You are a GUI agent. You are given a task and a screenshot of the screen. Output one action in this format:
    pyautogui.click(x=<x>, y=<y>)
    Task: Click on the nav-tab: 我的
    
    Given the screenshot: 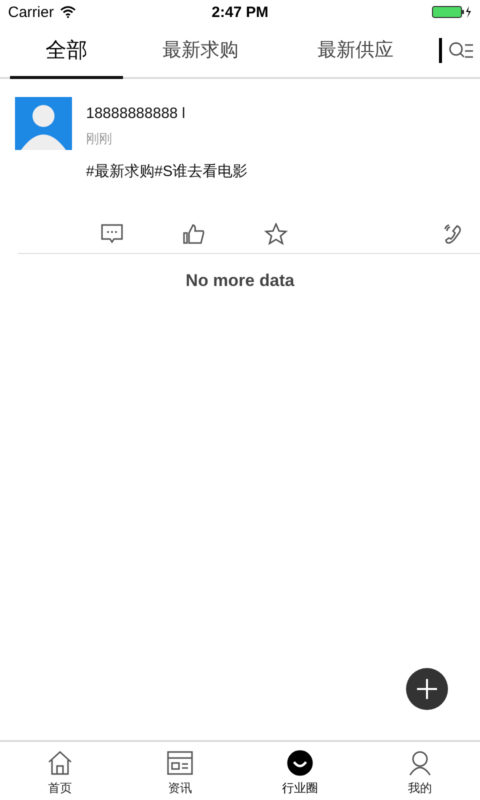 What is the action you would take?
    pyautogui.click(x=420, y=771)
    